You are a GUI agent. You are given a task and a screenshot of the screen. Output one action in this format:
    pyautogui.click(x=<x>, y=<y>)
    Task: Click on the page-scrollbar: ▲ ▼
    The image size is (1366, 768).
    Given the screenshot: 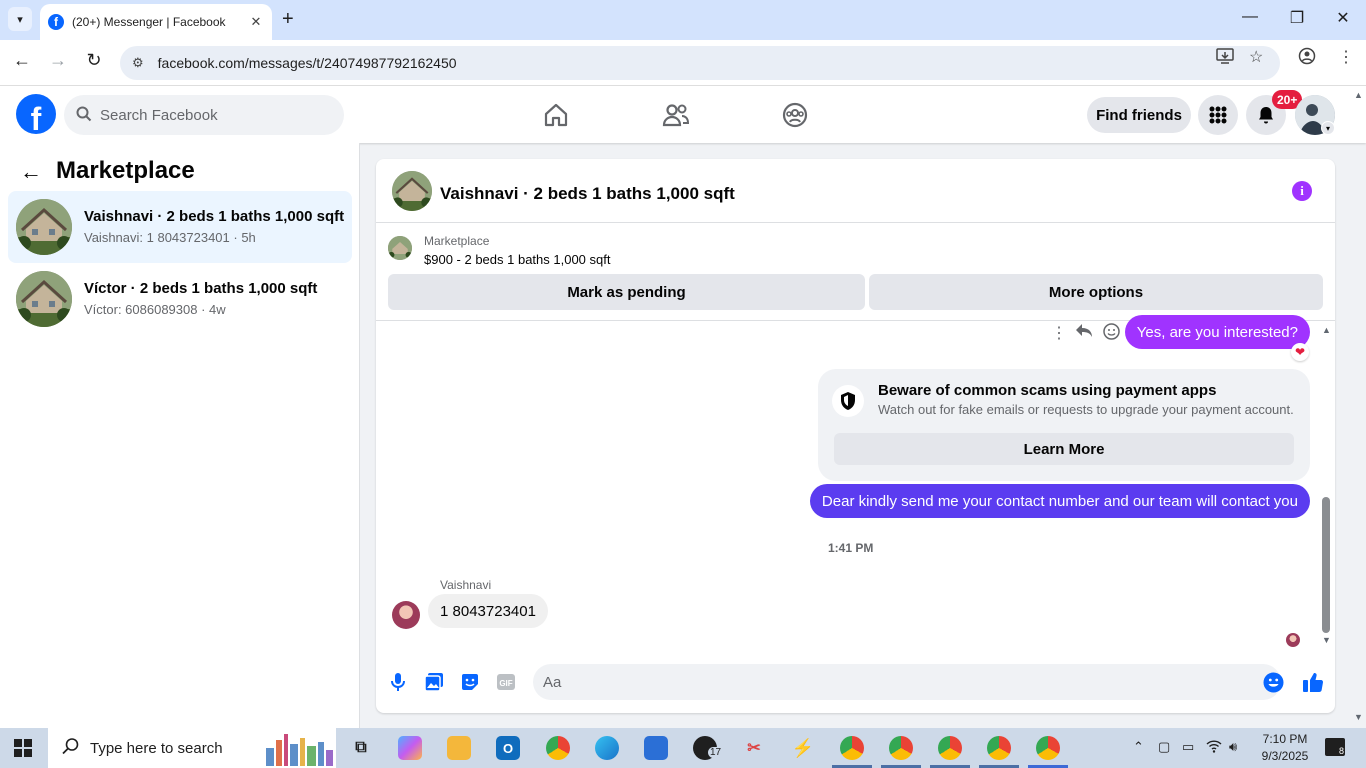 What is the action you would take?
    pyautogui.click(x=1359, y=407)
    